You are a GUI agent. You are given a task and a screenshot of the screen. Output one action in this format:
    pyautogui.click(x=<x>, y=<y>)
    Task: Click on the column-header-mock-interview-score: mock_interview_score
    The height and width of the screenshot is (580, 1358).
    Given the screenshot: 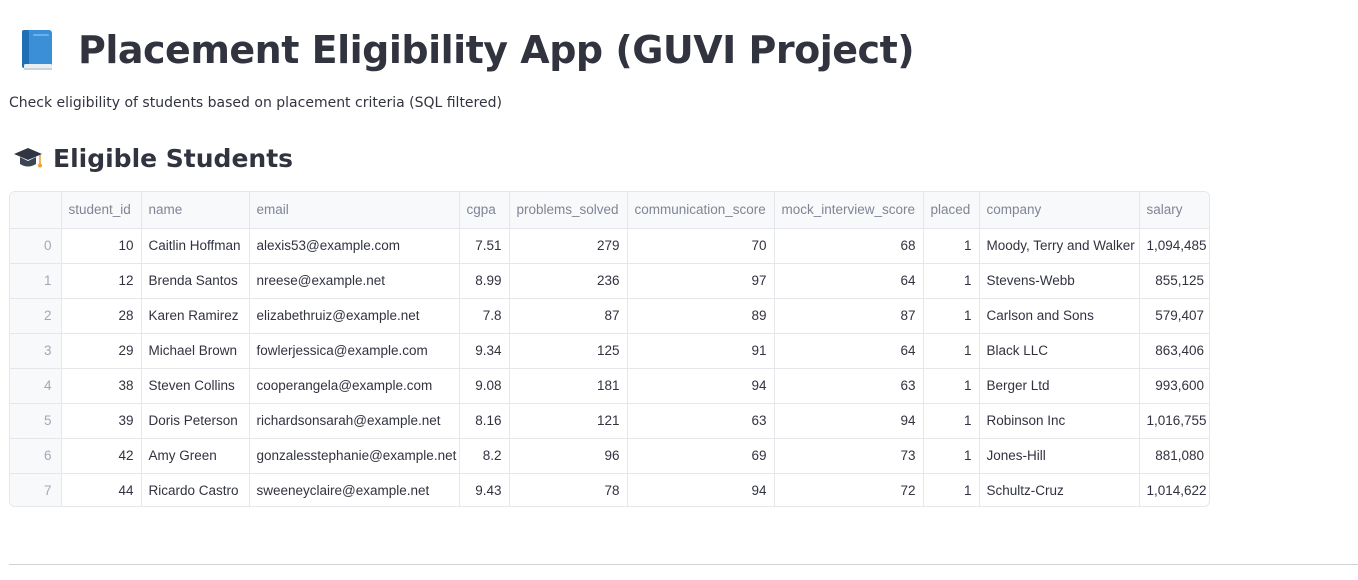 What is the action you would take?
    pyautogui.click(x=849, y=210)
    